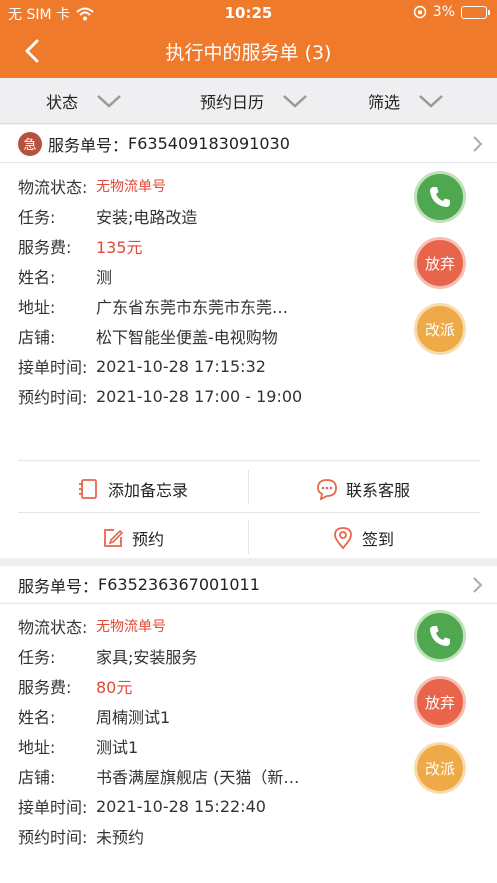  What do you see at coordinates (30, 143) in the screenshot?
I see `urgent-badge: 急` at bounding box center [30, 143].